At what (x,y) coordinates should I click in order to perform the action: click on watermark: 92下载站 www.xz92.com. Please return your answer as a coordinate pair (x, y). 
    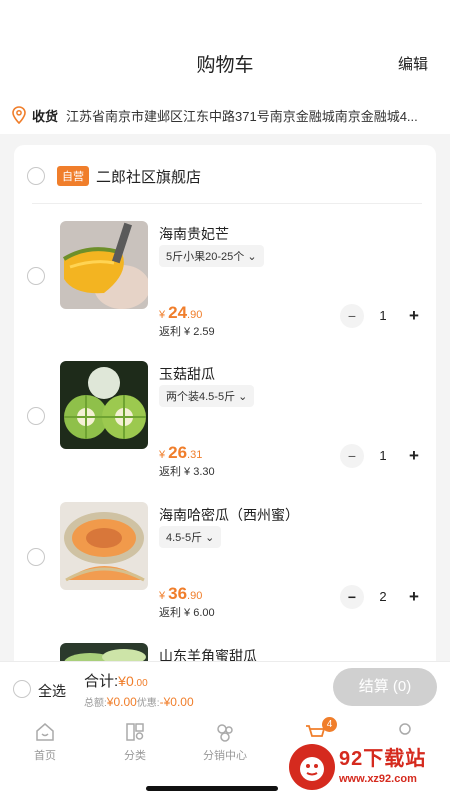
    Looking at the image, I should click on (366, 767).